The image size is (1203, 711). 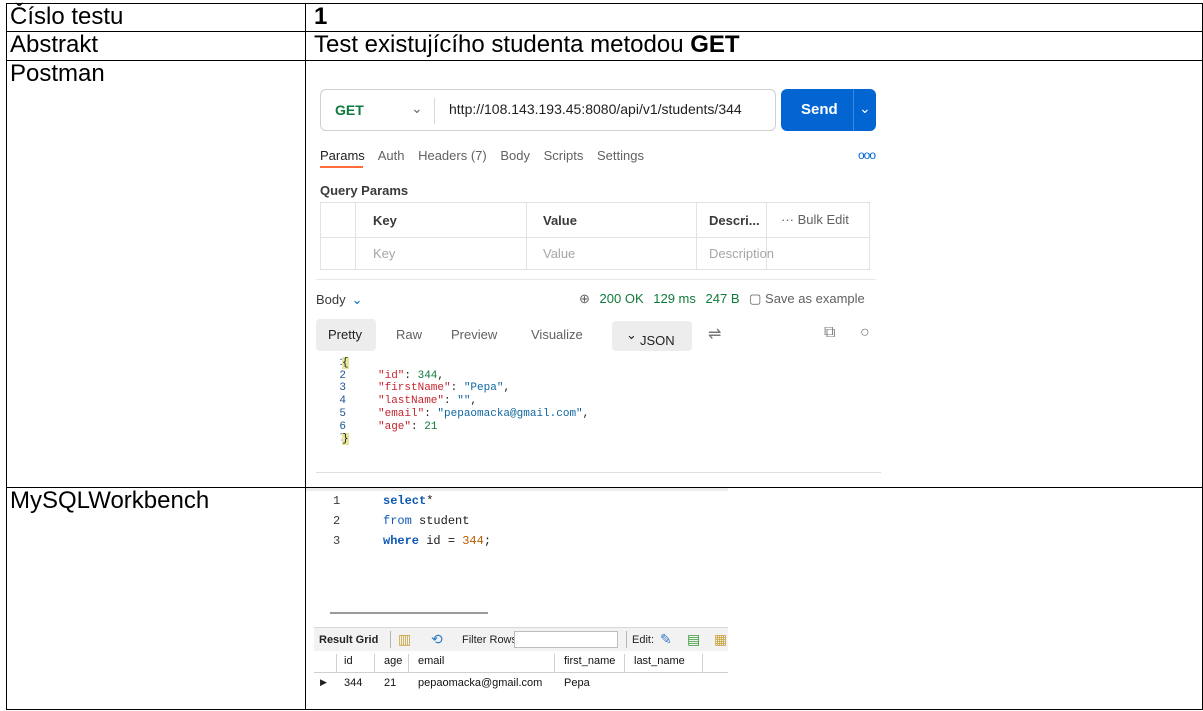 What do you see at coordinates (397, 521) in the screenshot?
I see `sql-keyword: from` at bounding box center [397, 521].